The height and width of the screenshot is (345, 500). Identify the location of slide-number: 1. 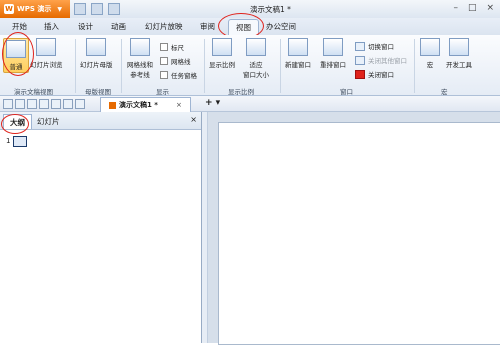
(8, 141).